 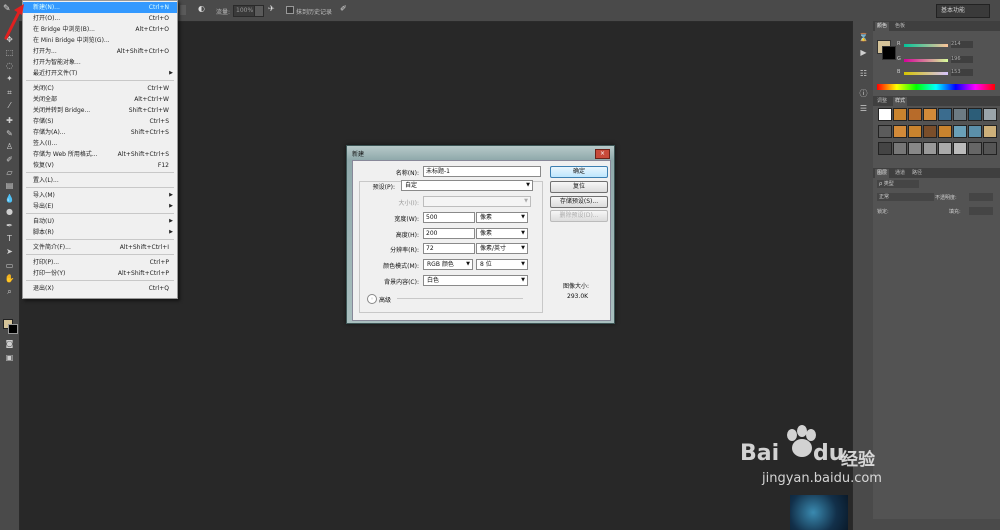 What do you see at coordinates (882, 26) in the screenshot?
I see `tab-color: 颜色` at bounding box center [882, 26].